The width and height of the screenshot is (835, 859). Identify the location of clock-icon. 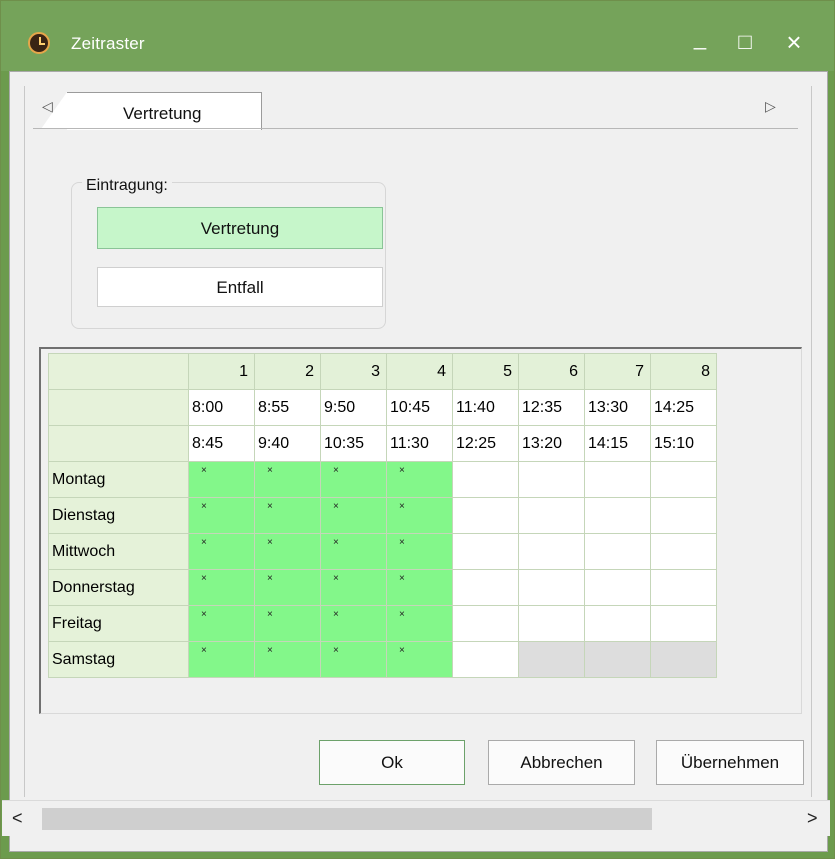
(39, 43).